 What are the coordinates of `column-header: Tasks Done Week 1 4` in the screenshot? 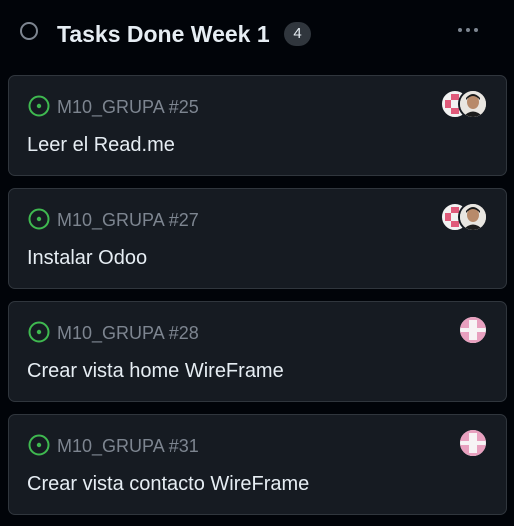 It's located at (257, 34).